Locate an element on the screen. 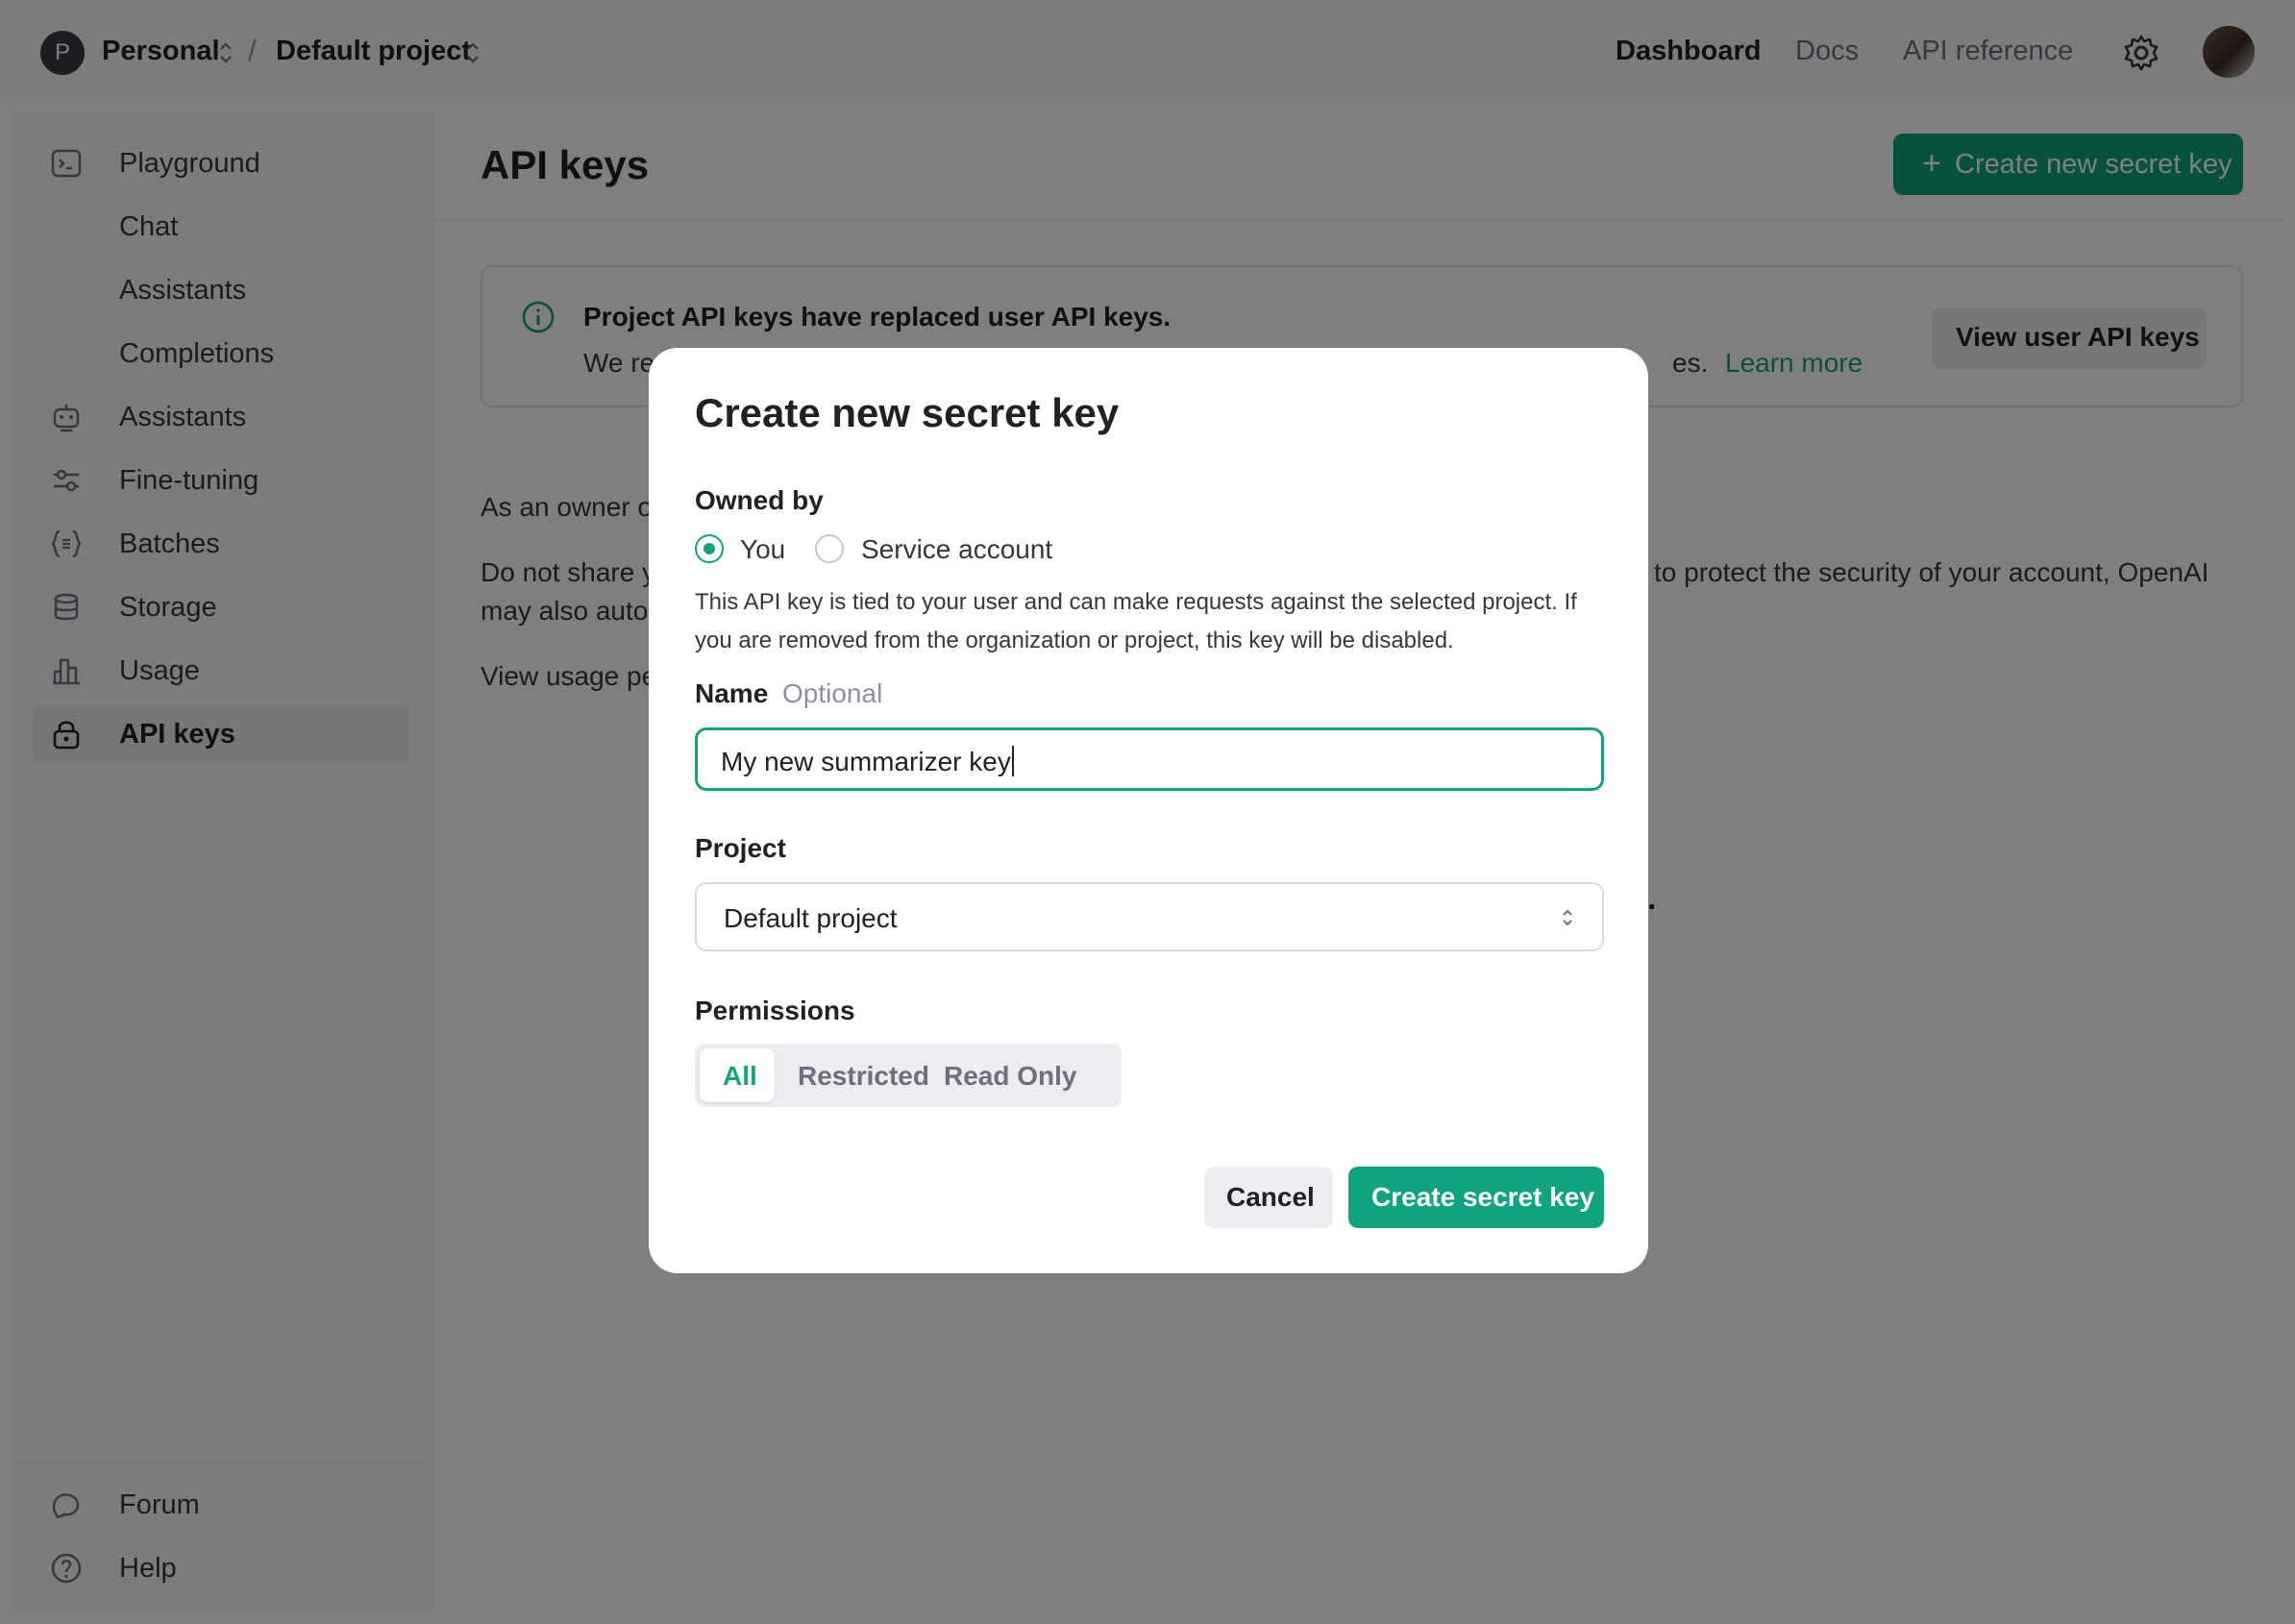  permission-option-read-only: Read Only is located at coordinates (1021, 1075).